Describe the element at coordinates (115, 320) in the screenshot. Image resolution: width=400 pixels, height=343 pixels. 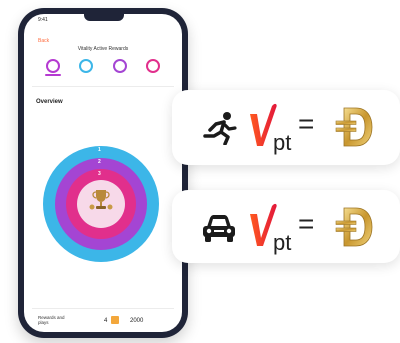
I see `calendar-icon` at that location.